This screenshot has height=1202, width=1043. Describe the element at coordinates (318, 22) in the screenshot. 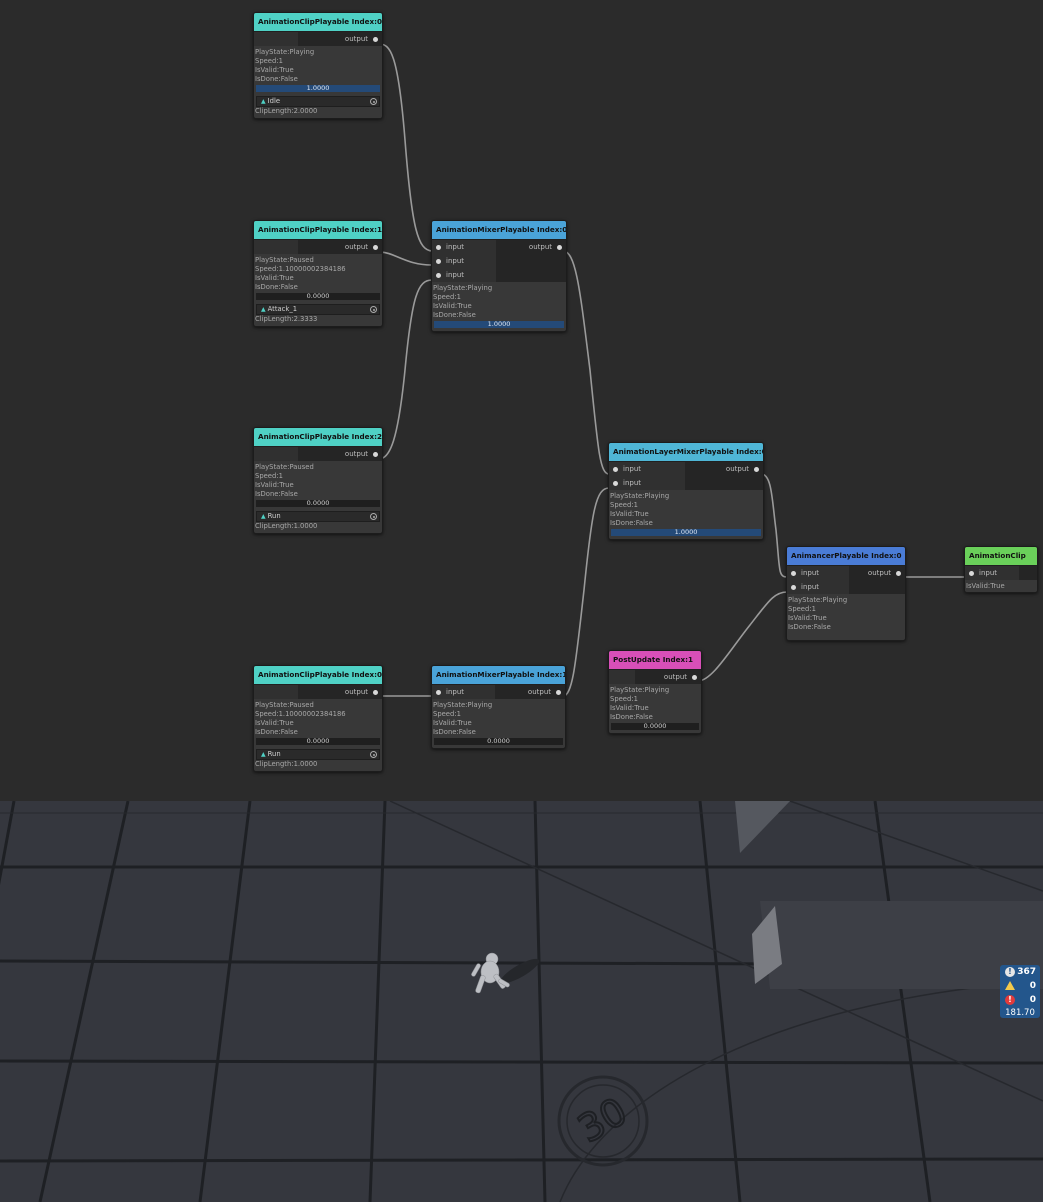

I see `node-title: AnimationClipPlayable Index:0` at that location.